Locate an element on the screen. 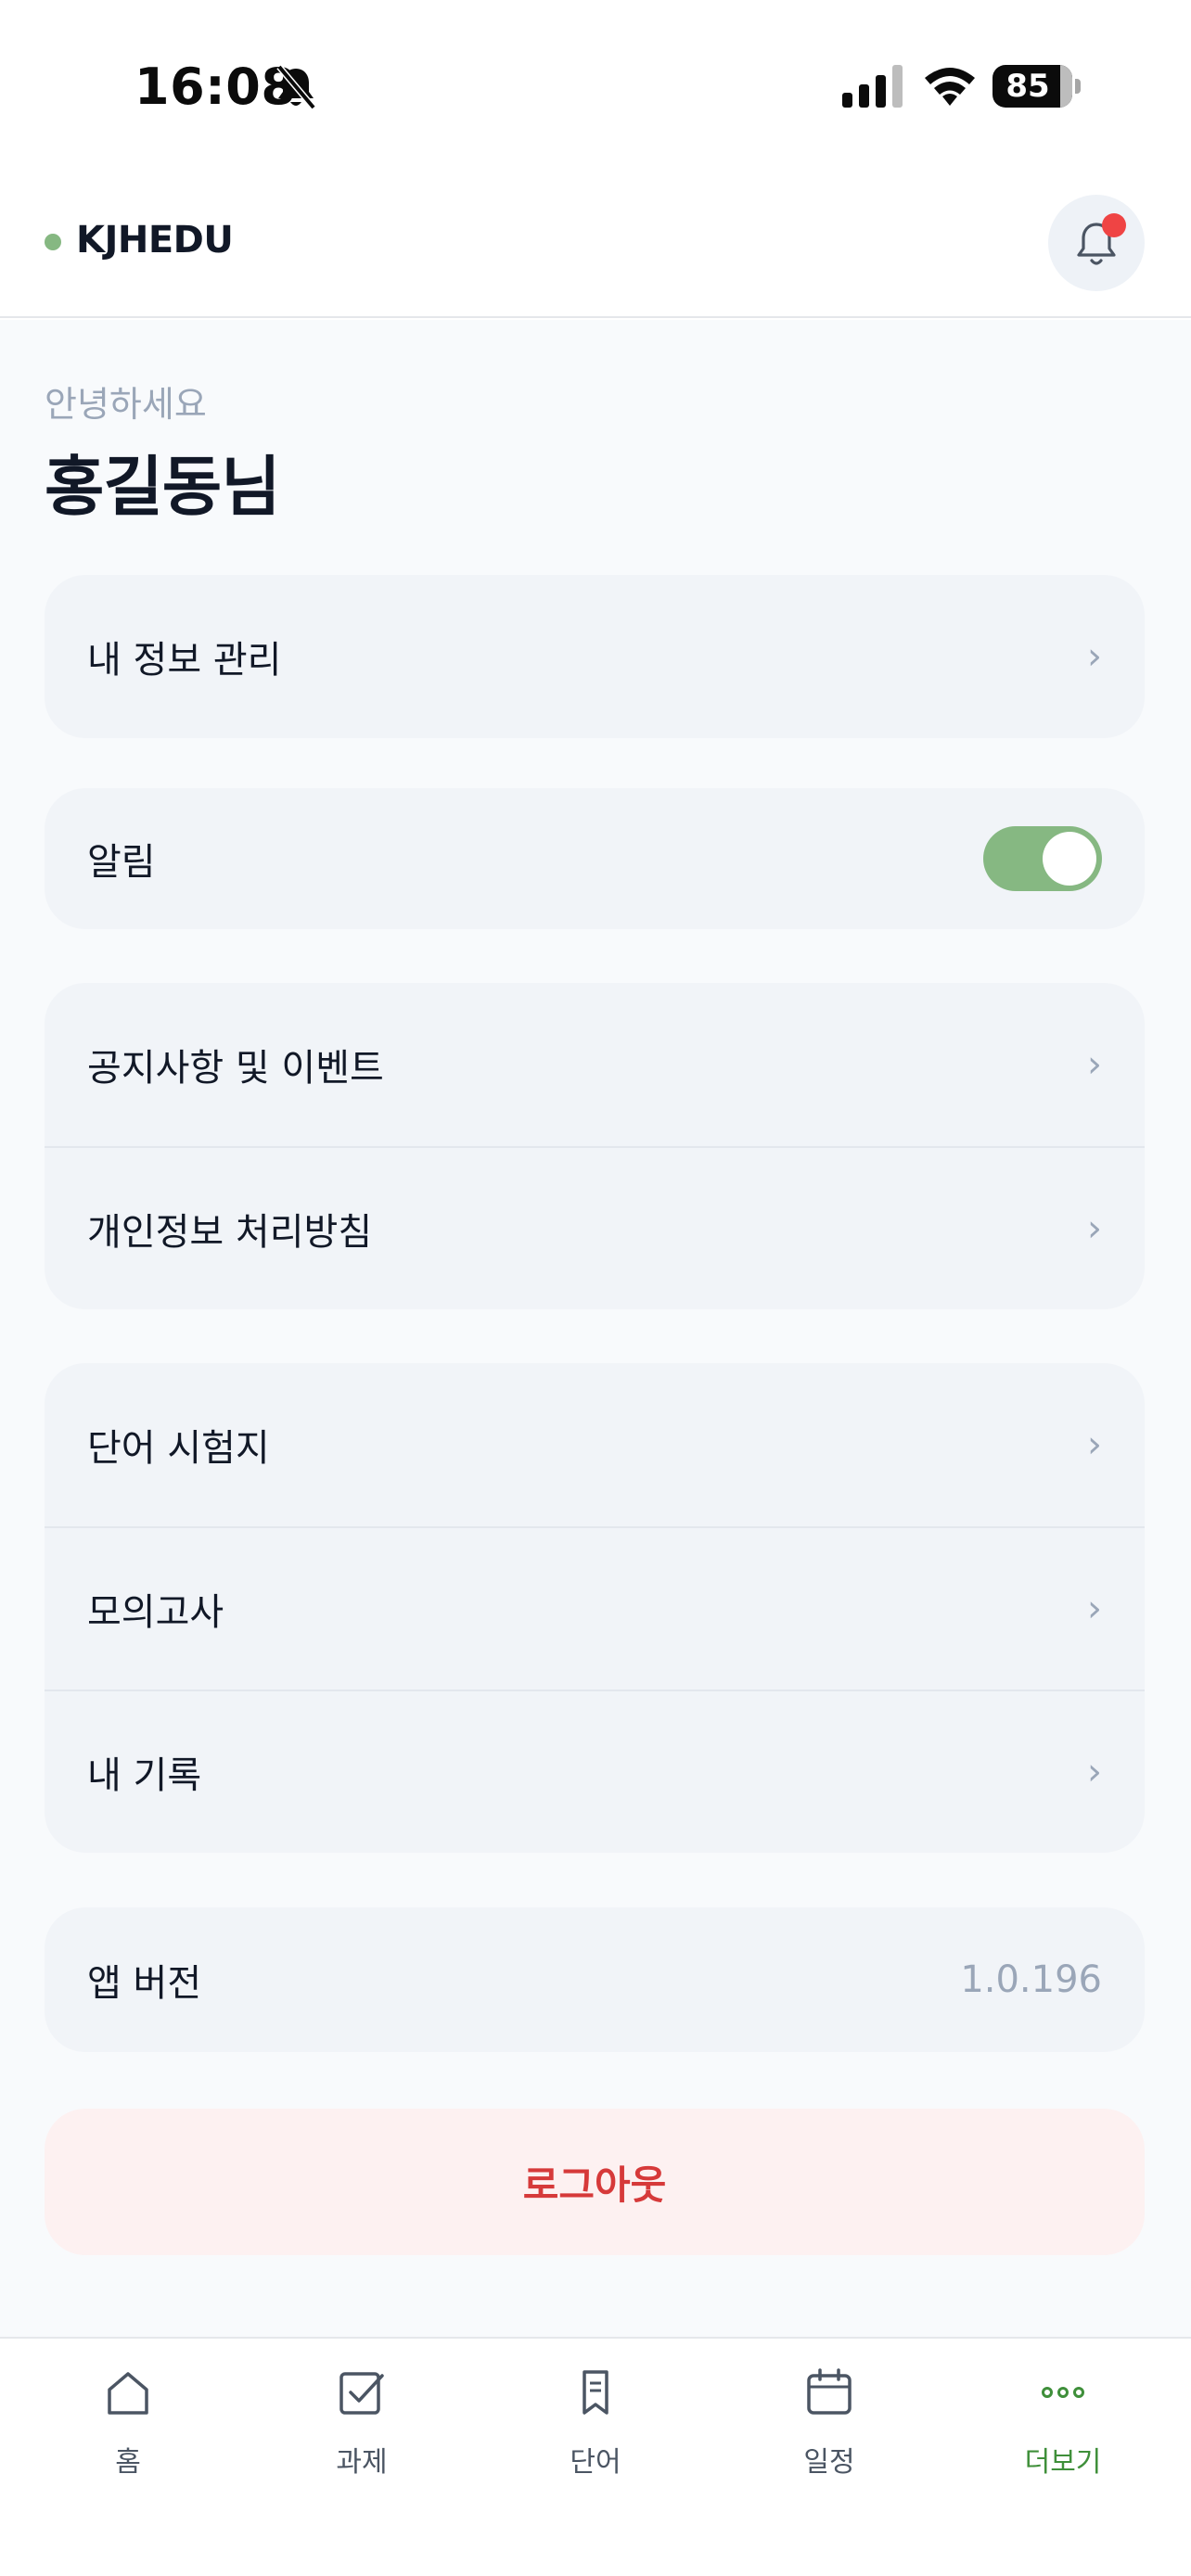 Image resolution: width=1191 pixels, height=2576 pixels. menu-item-label: 내 기록 is located at coordinates (145, 1775).